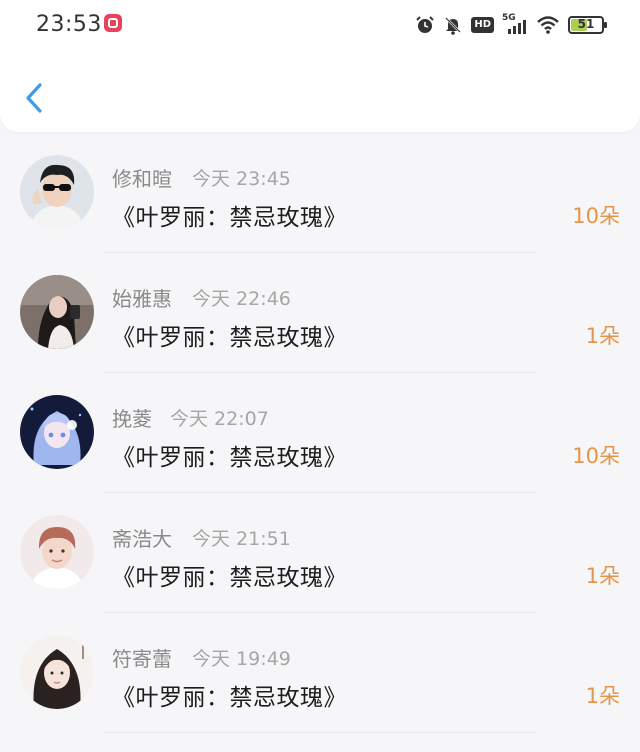 The height and width of the screenshot is (752, 640). I want to click on hd-icon: HD, so click(482, 25).